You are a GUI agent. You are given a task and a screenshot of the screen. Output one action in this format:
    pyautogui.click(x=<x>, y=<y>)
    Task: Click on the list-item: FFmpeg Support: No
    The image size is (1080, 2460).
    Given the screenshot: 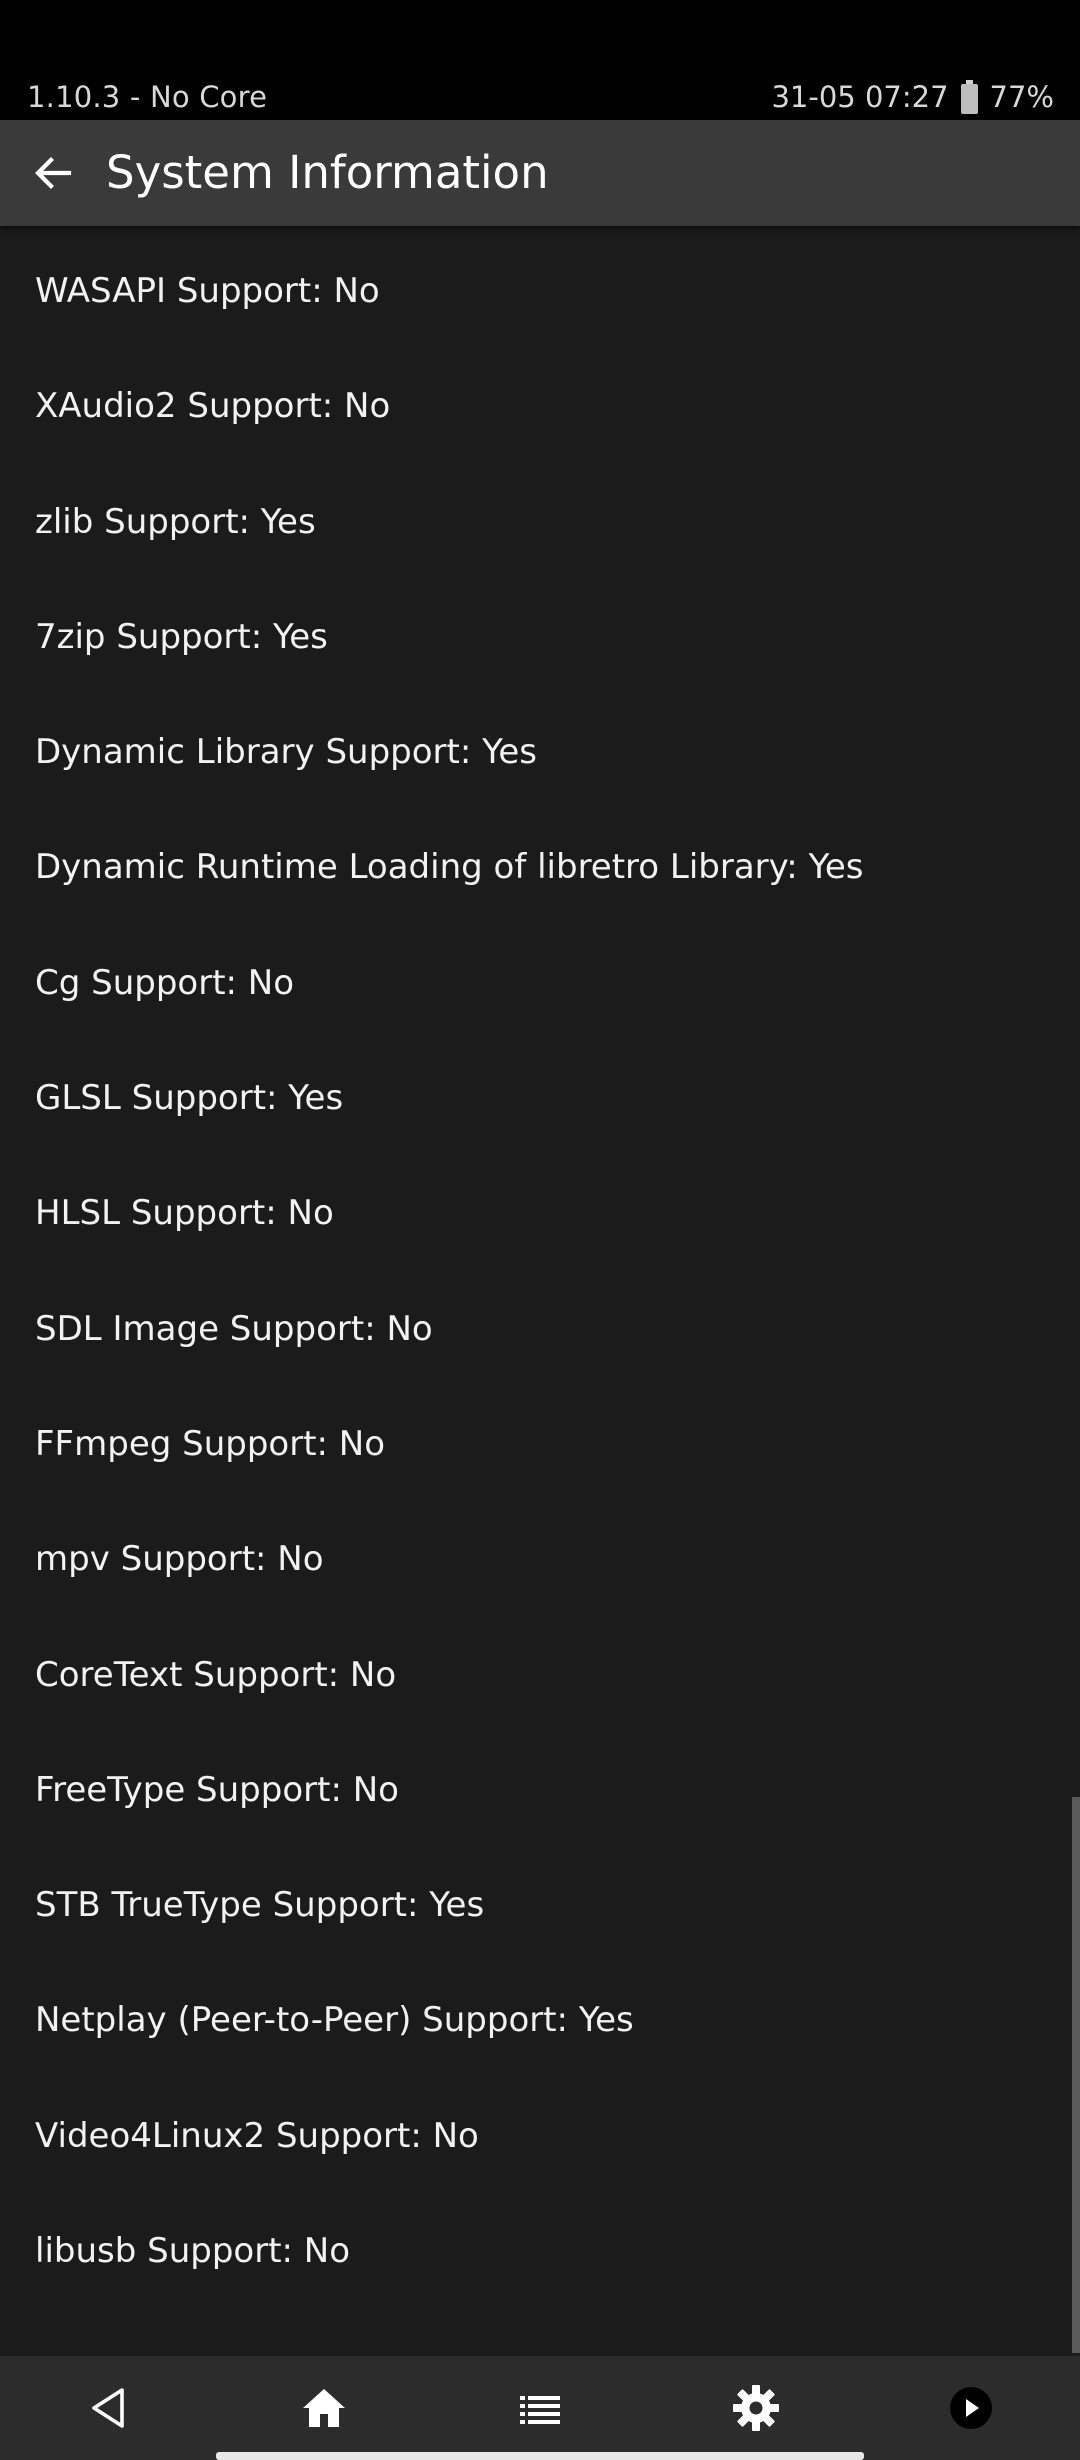 What is the action you would take?
    pyautogui.click(x=540, y=1443)
    